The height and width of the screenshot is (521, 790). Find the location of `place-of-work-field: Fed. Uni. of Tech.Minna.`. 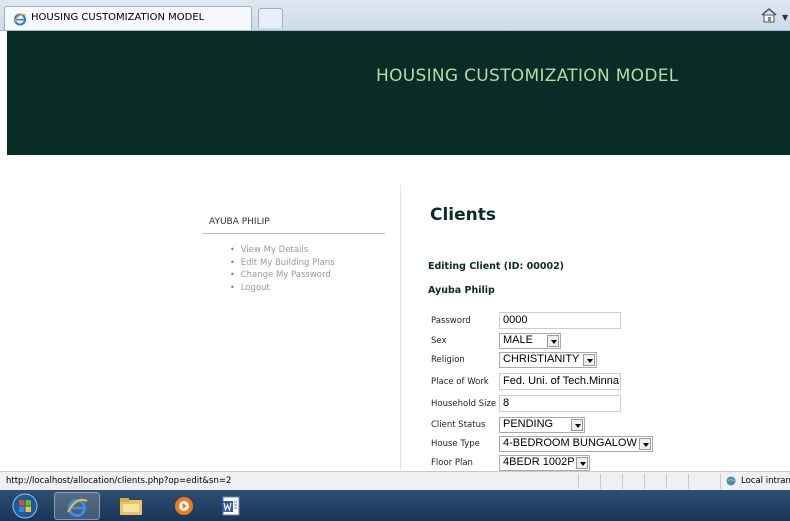

place-of-work-field: Fed. Uni. of Tech.Minna. is located at coordinates (560, 381).